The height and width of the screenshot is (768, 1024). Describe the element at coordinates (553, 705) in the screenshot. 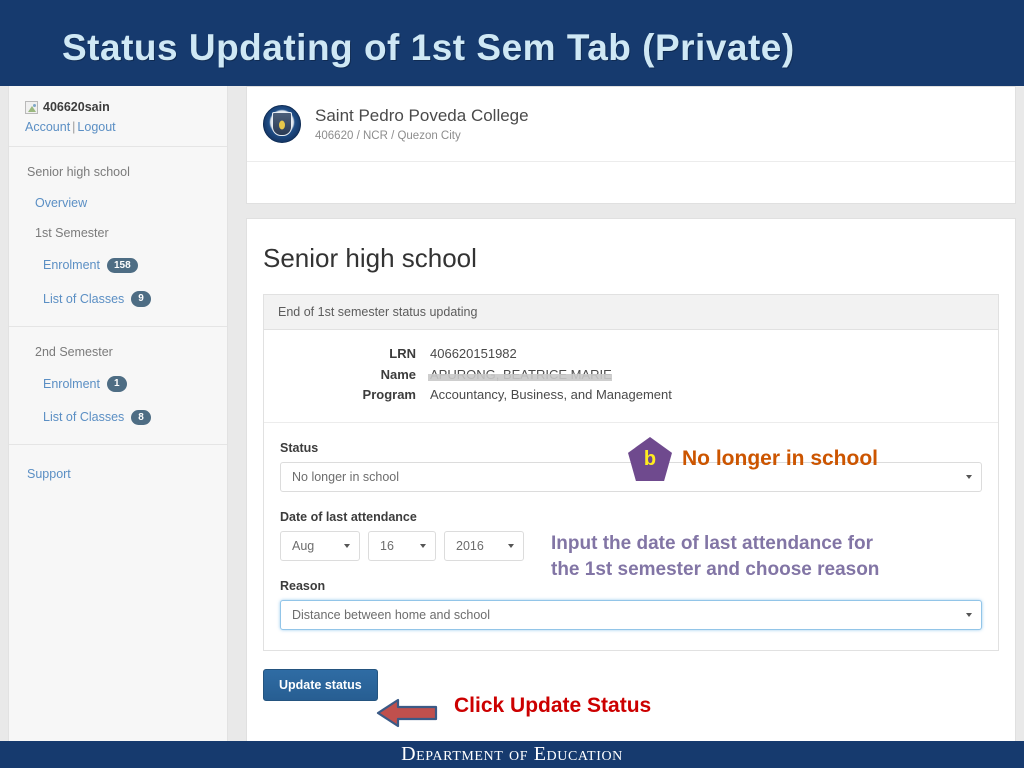

I see `annotation-click-update-status: Click Update Status` at that location.